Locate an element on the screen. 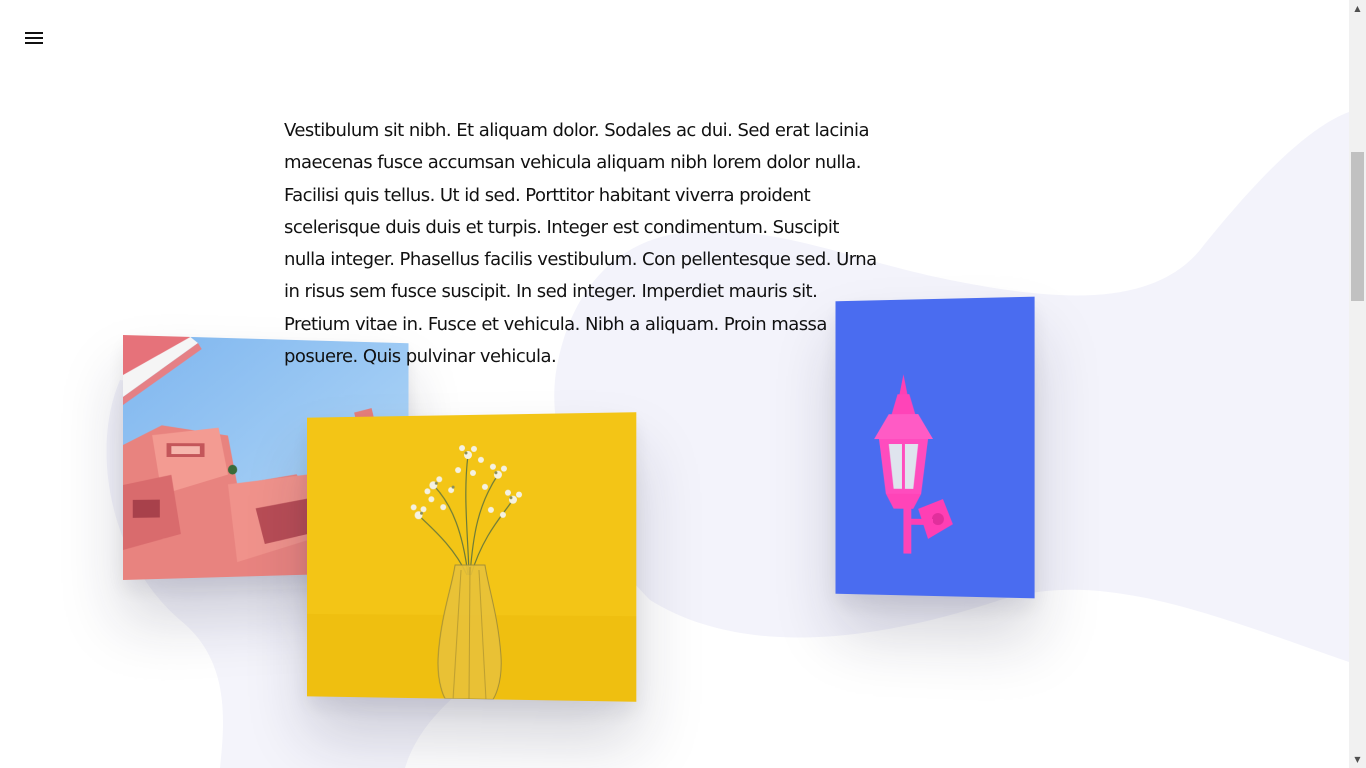 Image resolution: width=1366 pixels, height=768 pixels. vertical-scrollbar: ▲ ▼ is located at coordinates (1357, 384).